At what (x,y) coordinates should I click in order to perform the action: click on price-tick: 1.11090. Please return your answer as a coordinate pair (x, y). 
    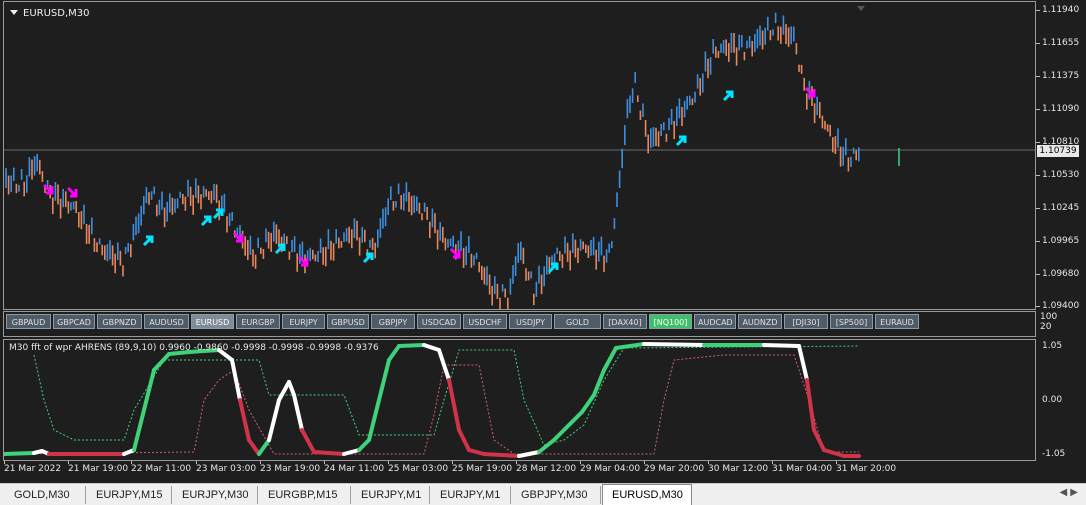
    Looking at the image, I should click on (1057, 109).